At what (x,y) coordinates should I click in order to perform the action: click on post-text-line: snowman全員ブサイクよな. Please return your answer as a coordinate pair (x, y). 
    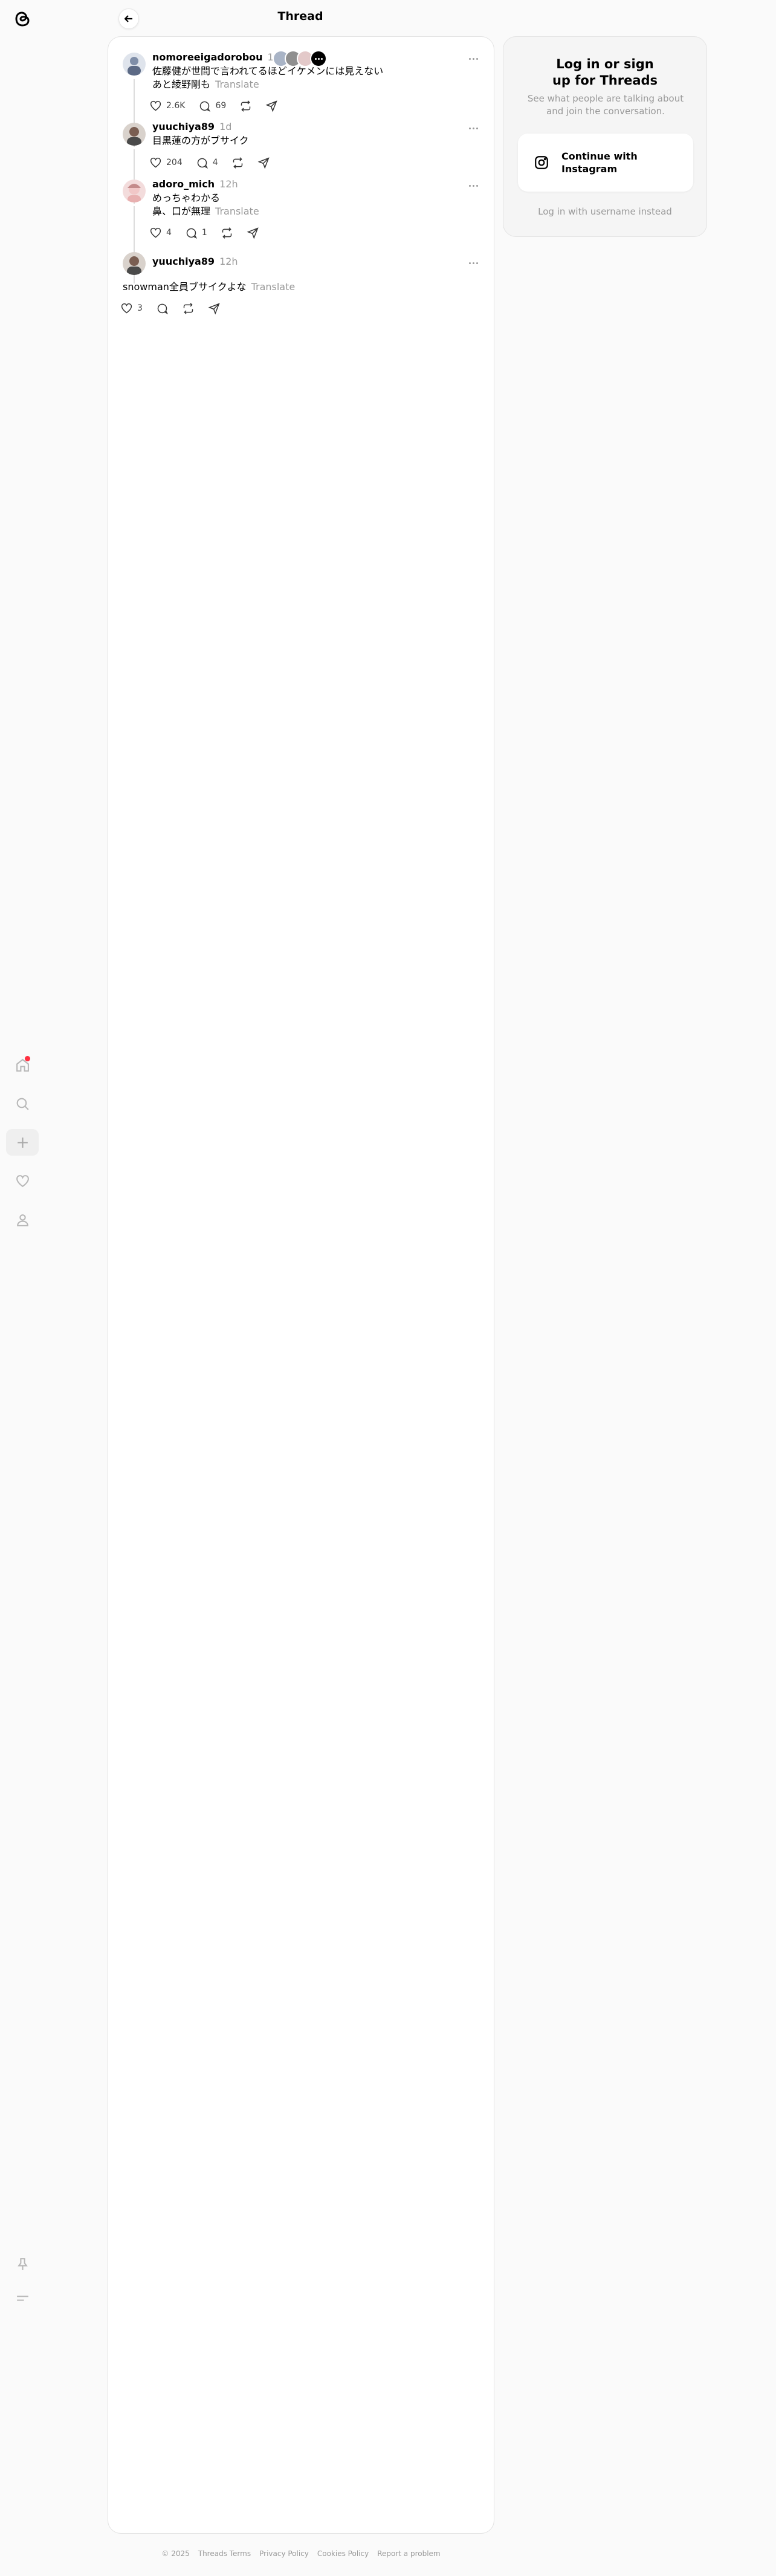
    Looking at the image, I should click on (185, 287).